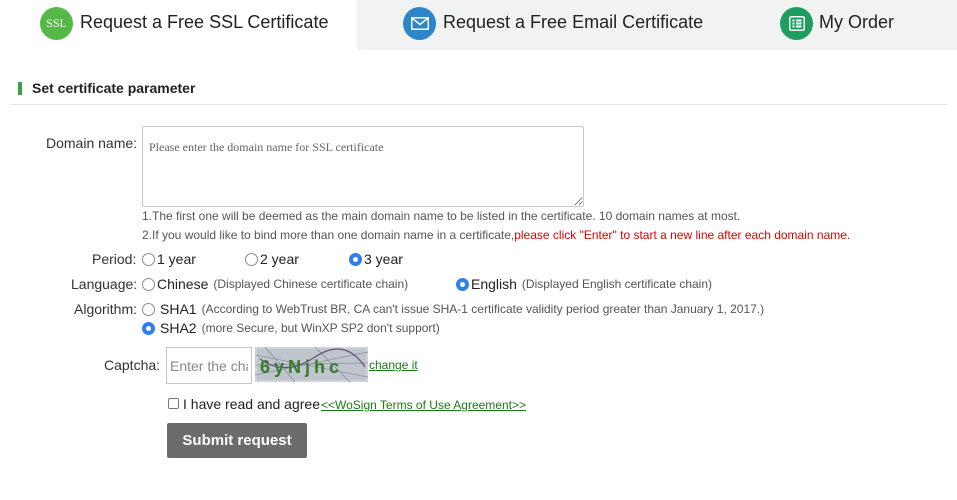  What do you see at coordinates (311, 284) in the screenshot?
I see `language-option-note: (Displayed Chinese certificate chain)` at bounding box center [311, 284].